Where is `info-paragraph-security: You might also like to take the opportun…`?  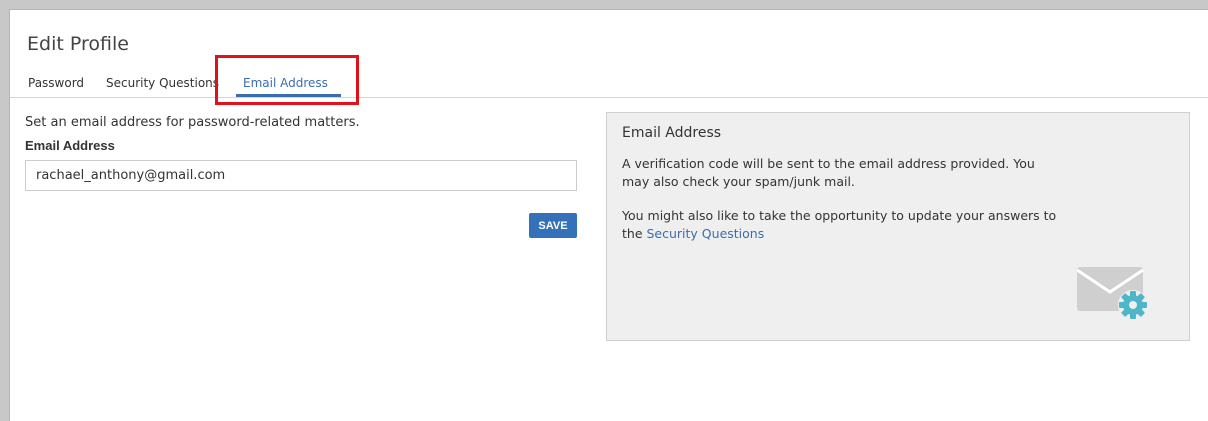
info-paragraph-security: You might also like to take the opportun… is located at coordinates (842, 225).